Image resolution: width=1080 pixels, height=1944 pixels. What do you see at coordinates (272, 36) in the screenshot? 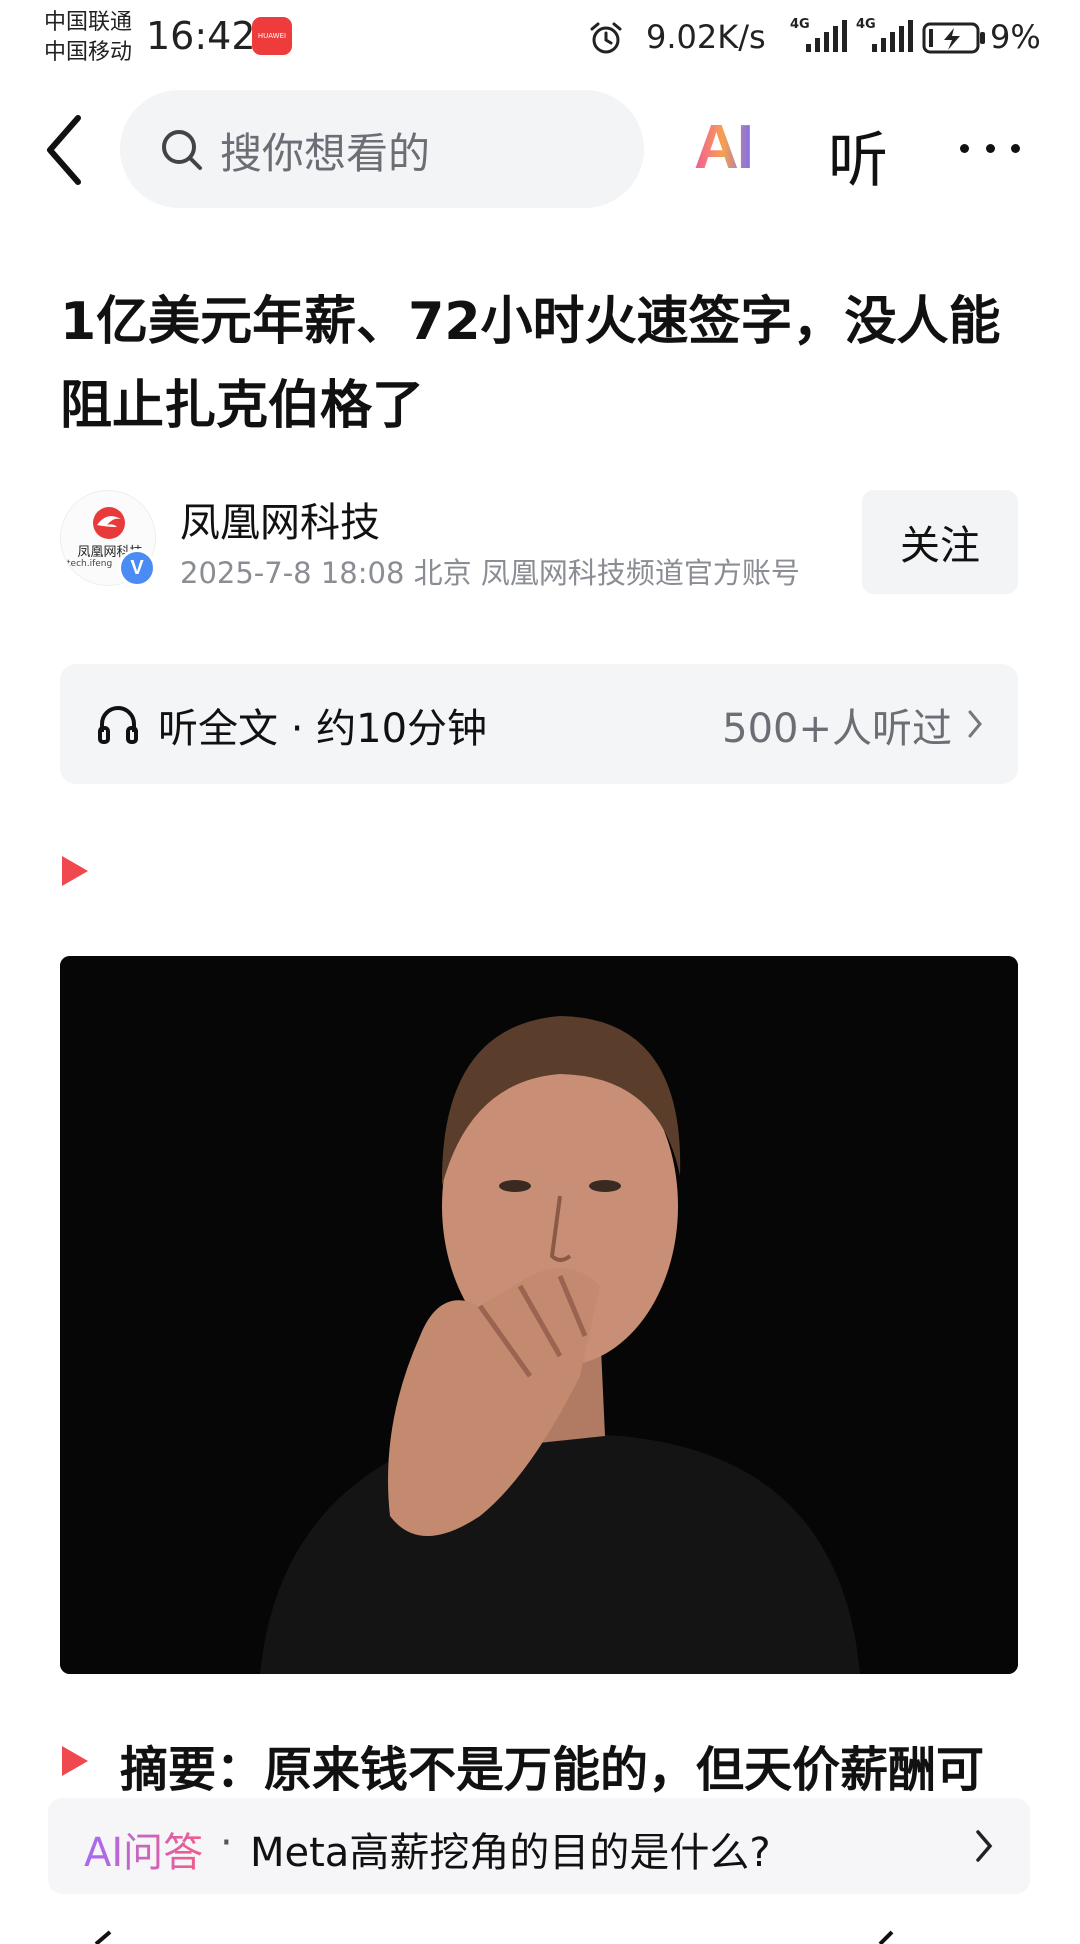
I see `huawei-app-icon: HUAWEI` at bounding box center [272, 36].